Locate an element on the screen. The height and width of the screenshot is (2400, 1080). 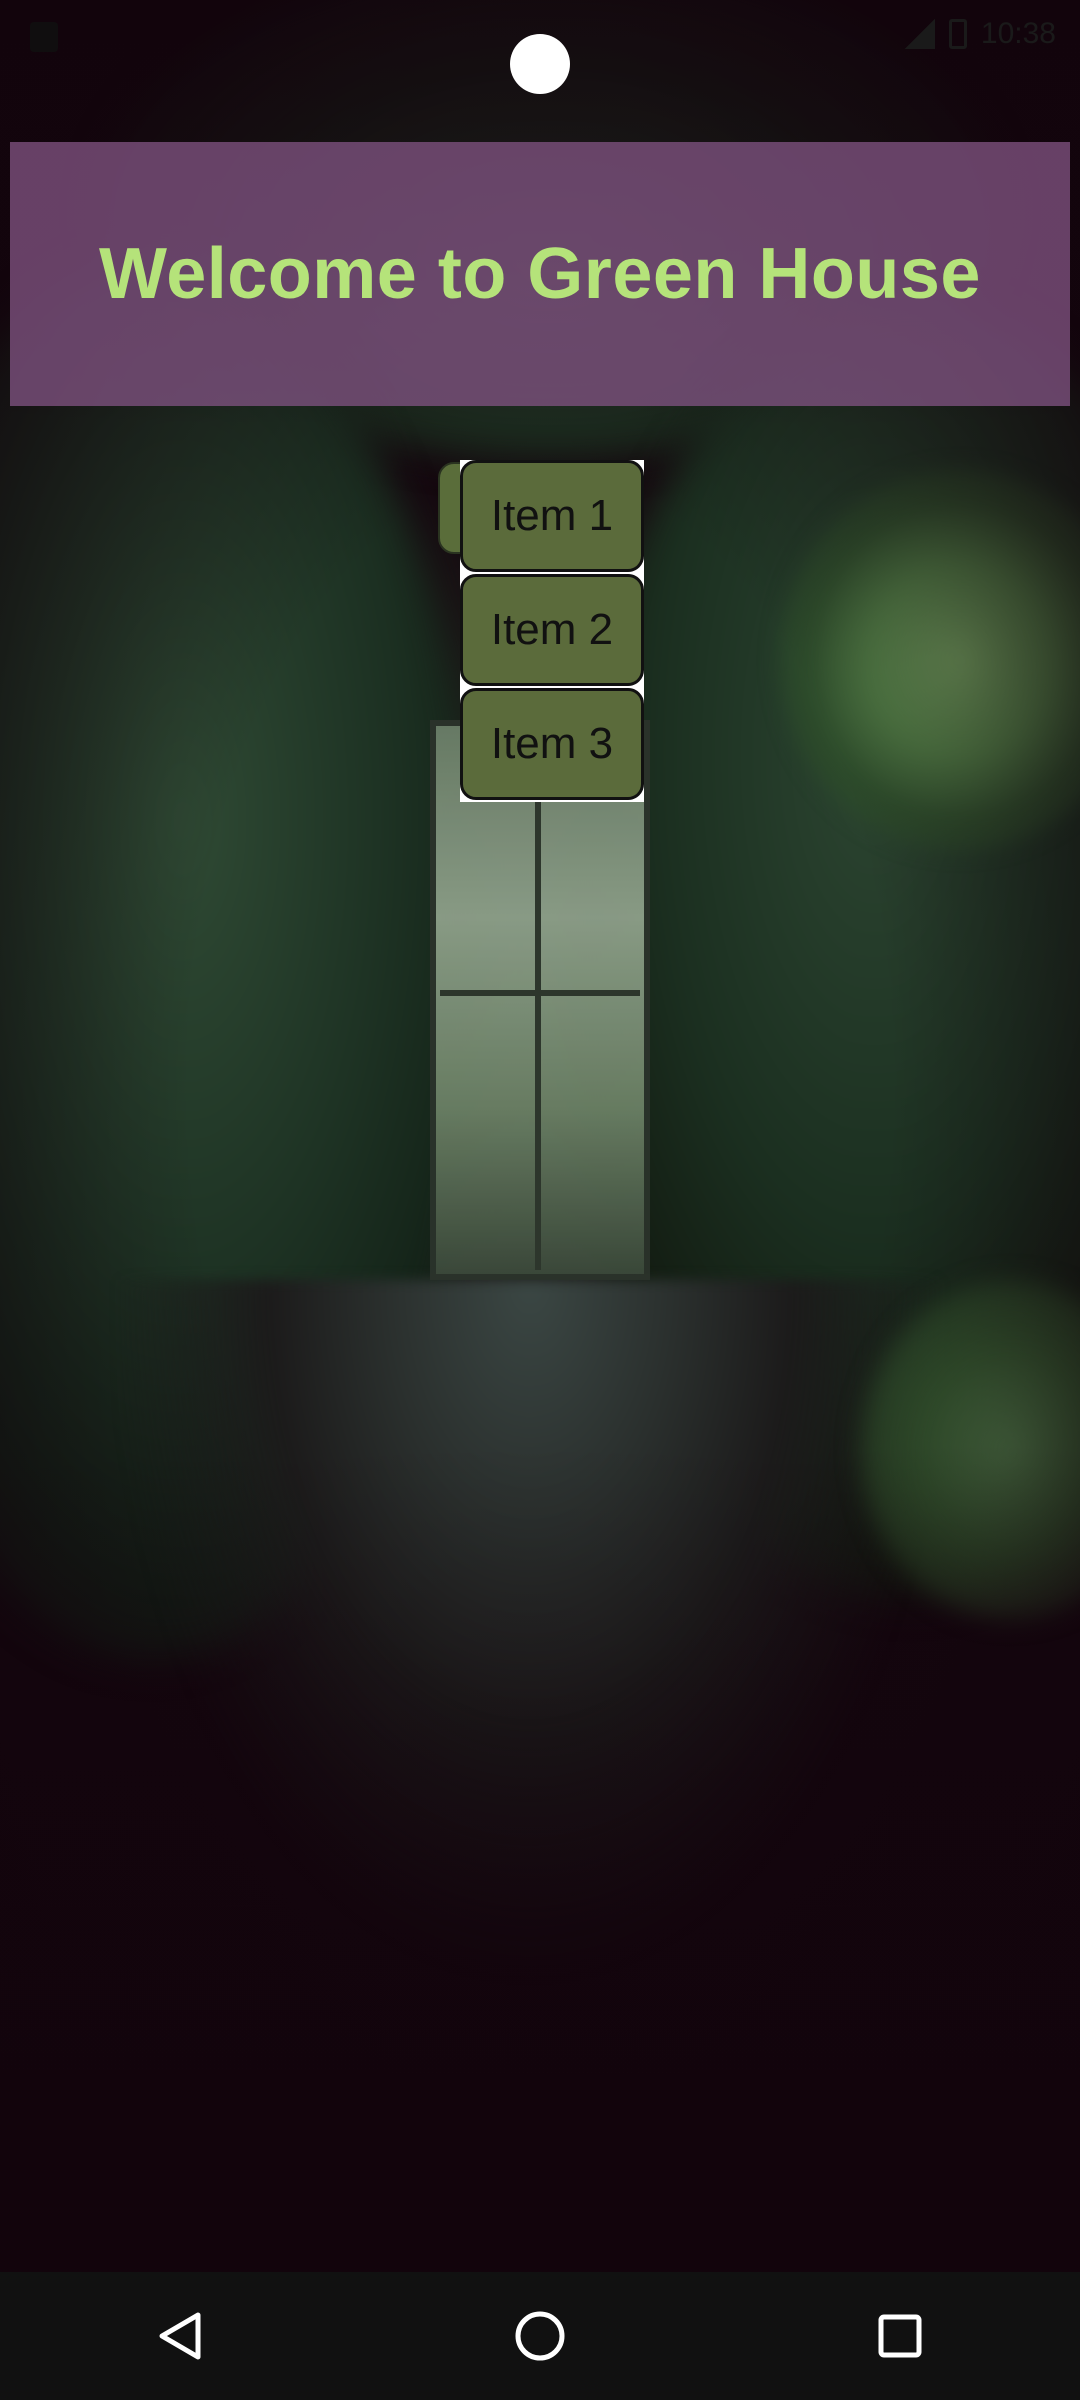
status-right-group: 10:38 is located at coordinates (980, 34).